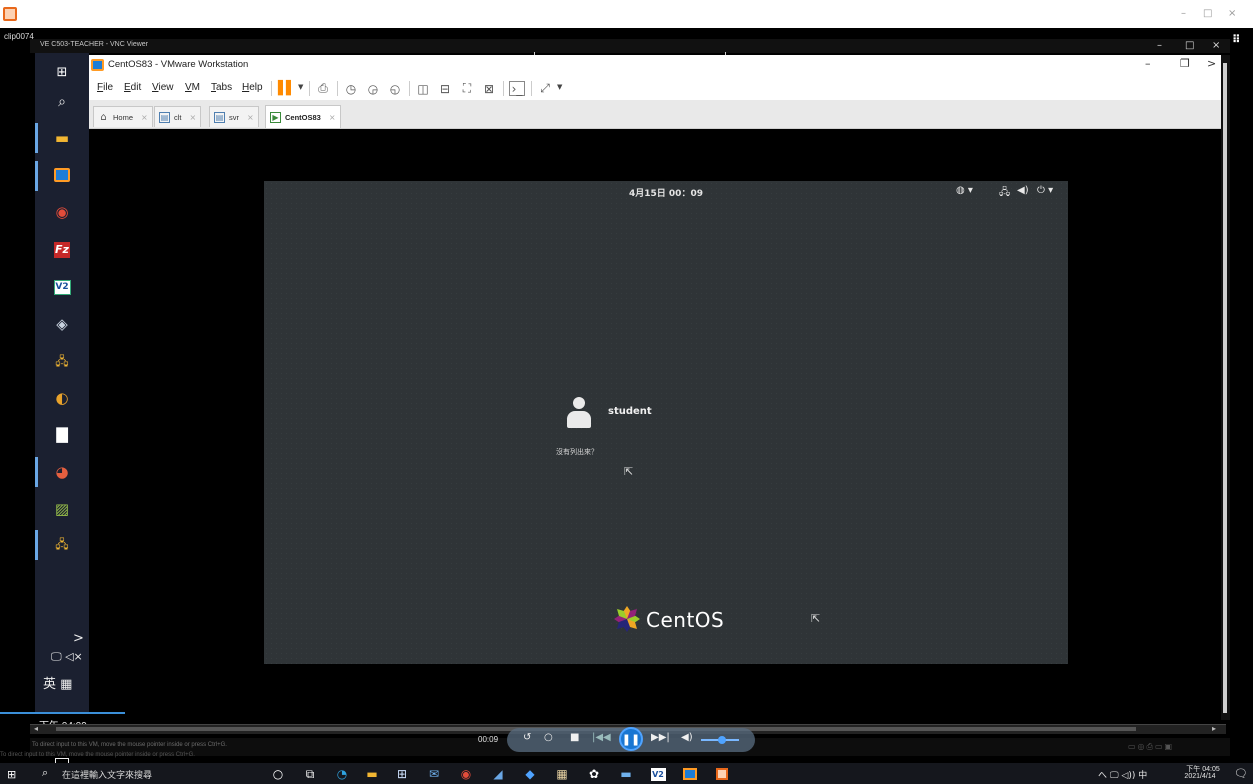 The width and height of the screenshot is (1253, 784). What do you see at coordinates (467, 88) in the screenshot?
I see `fullscreen-icon: ⛶` at bounding box center [467, 88].